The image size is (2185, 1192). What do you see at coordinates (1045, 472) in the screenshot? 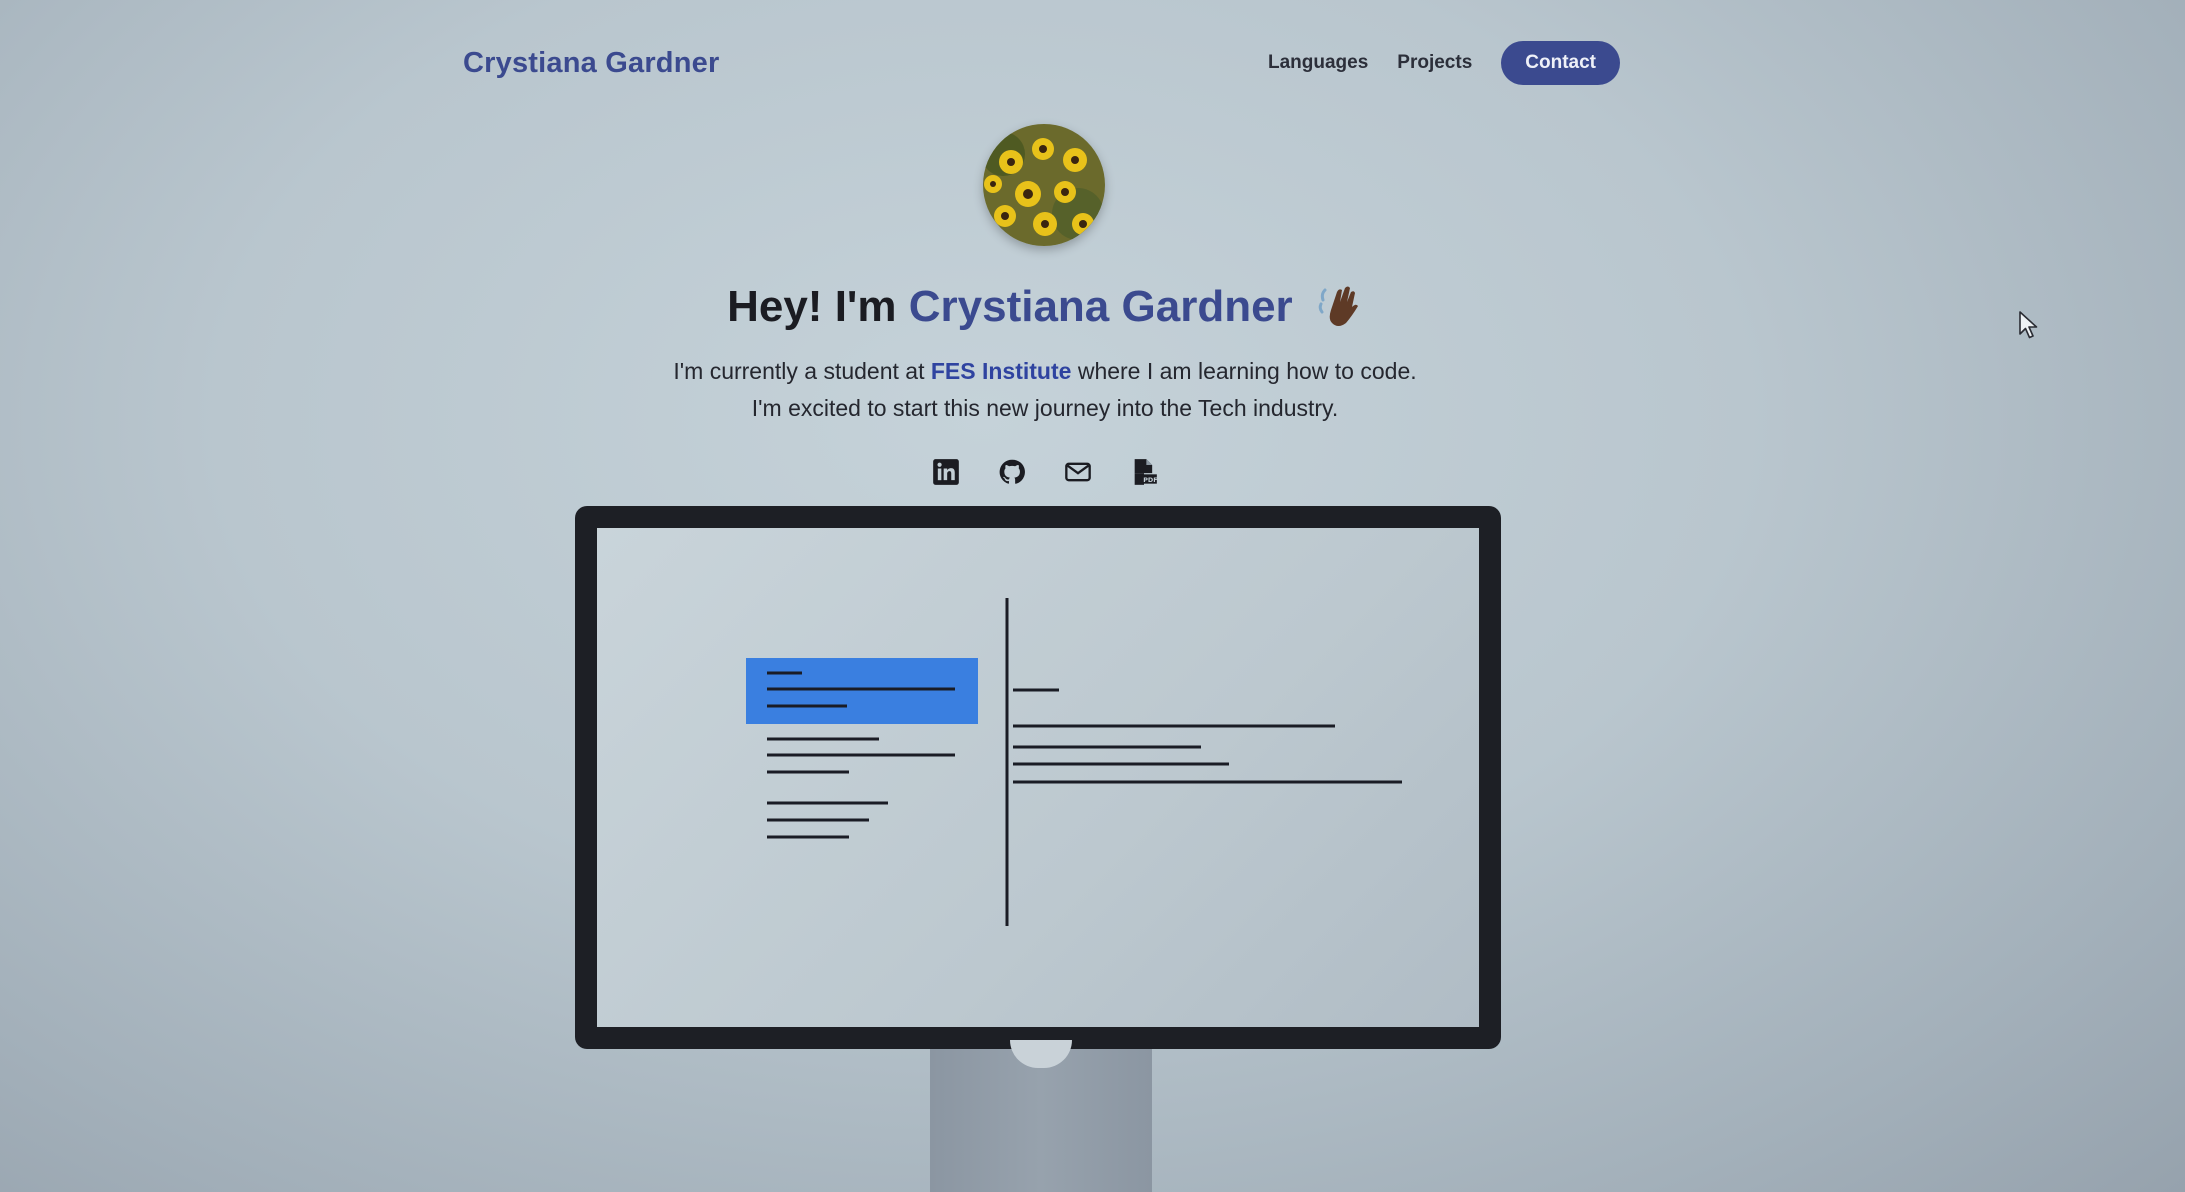
I see `social-links: PDF` at bounding box center [1045, 472].